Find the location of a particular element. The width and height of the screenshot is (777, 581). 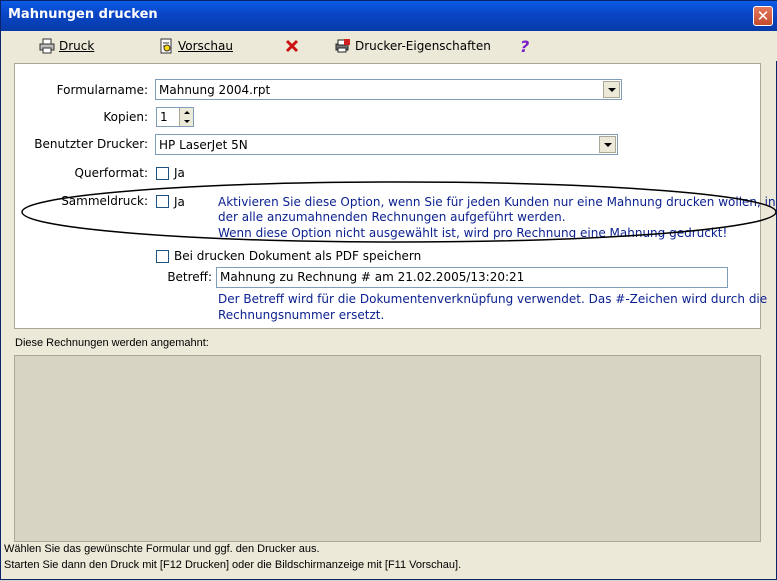

help-icon: ? is located at coordinates (525, 46).